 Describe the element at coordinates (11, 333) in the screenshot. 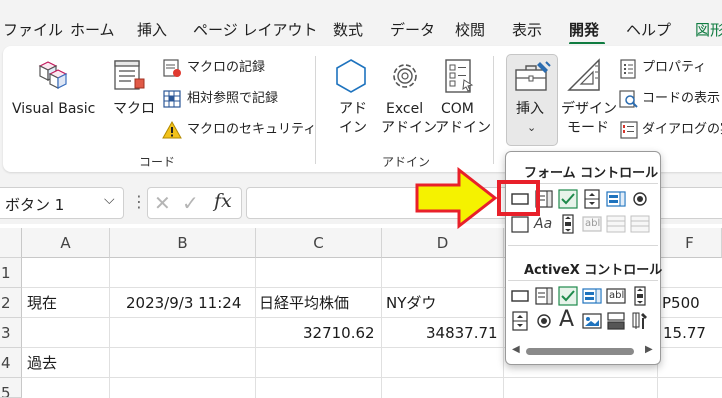

I see `row-header-3: 3` at that location.